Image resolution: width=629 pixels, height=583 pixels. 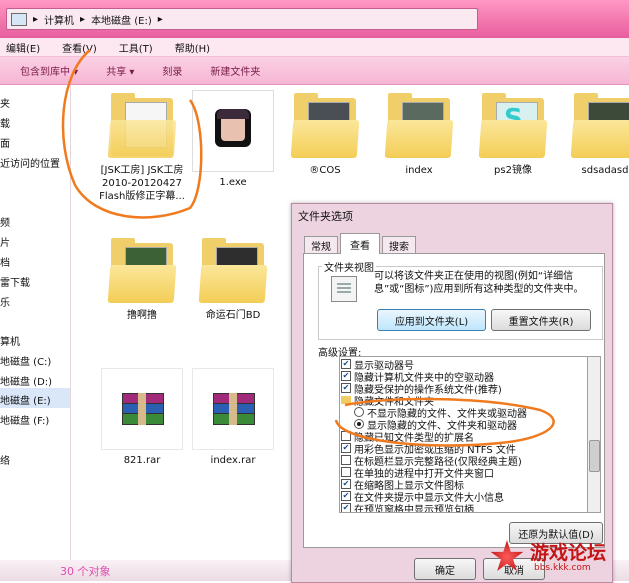 I want to click on file-item: 1.exe, so click(x=233, y=139).